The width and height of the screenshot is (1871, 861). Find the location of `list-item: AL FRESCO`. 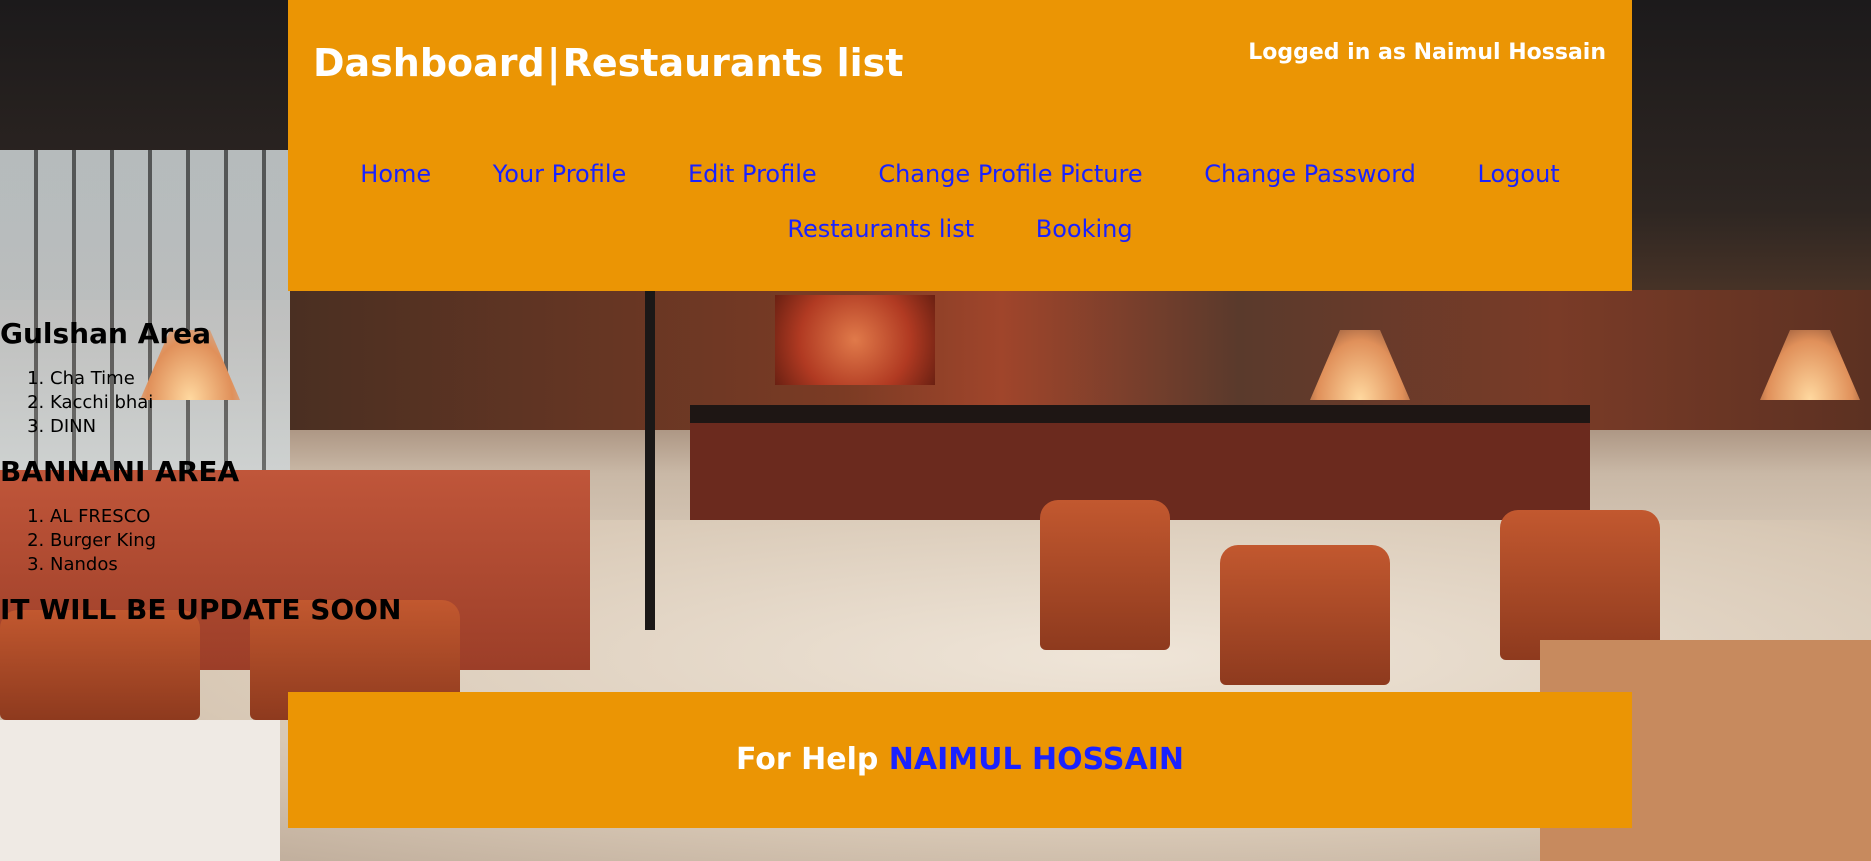

list-item: AL FRESCO is located at coordinates (225, 517).